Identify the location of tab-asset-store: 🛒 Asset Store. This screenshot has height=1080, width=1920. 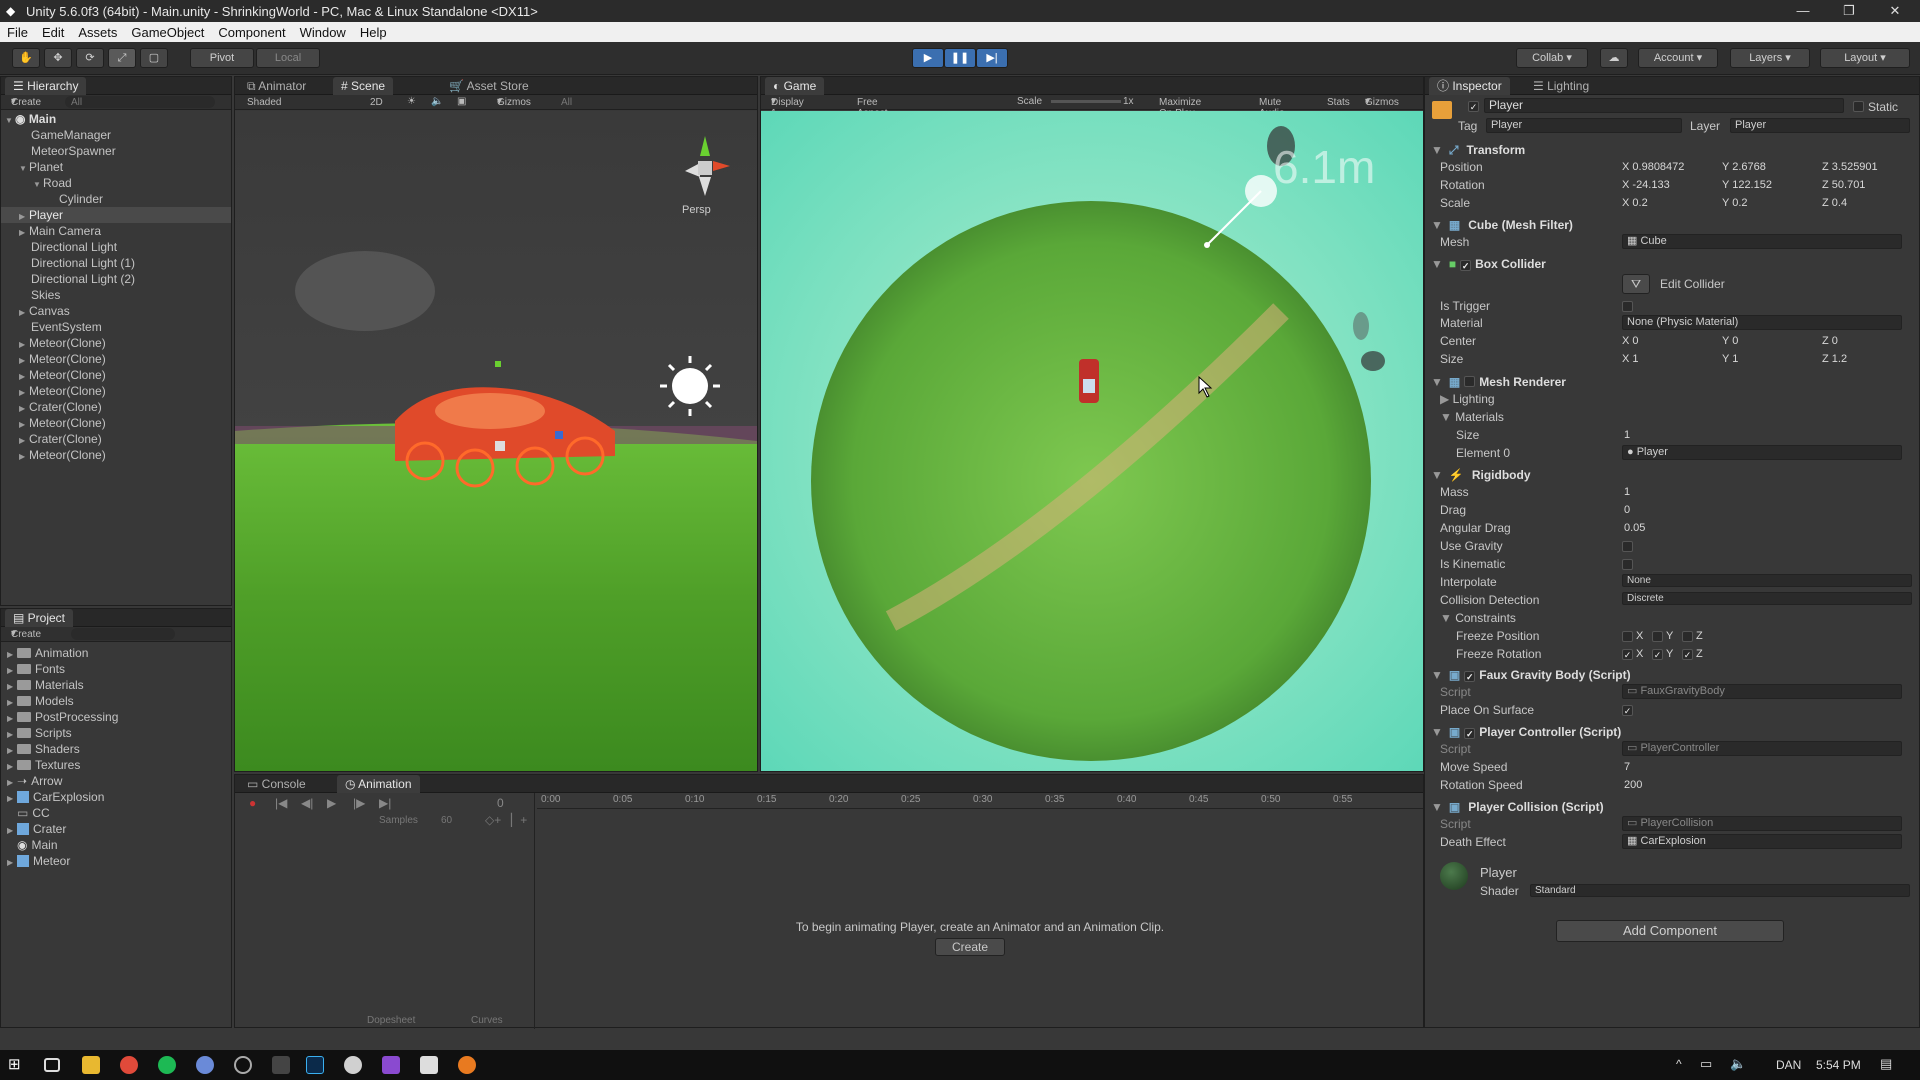
(489, 86).